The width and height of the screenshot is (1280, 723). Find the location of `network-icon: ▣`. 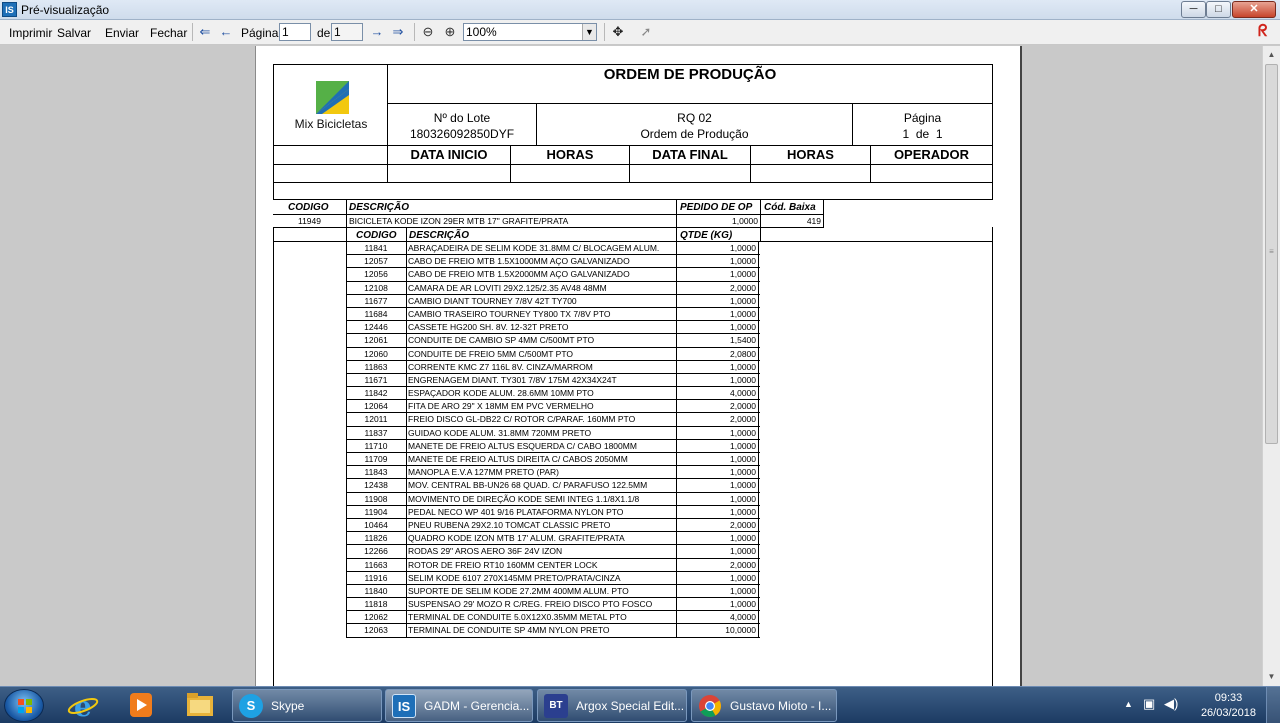

network-icon: ▣ is located at coordinates (1149, 704).